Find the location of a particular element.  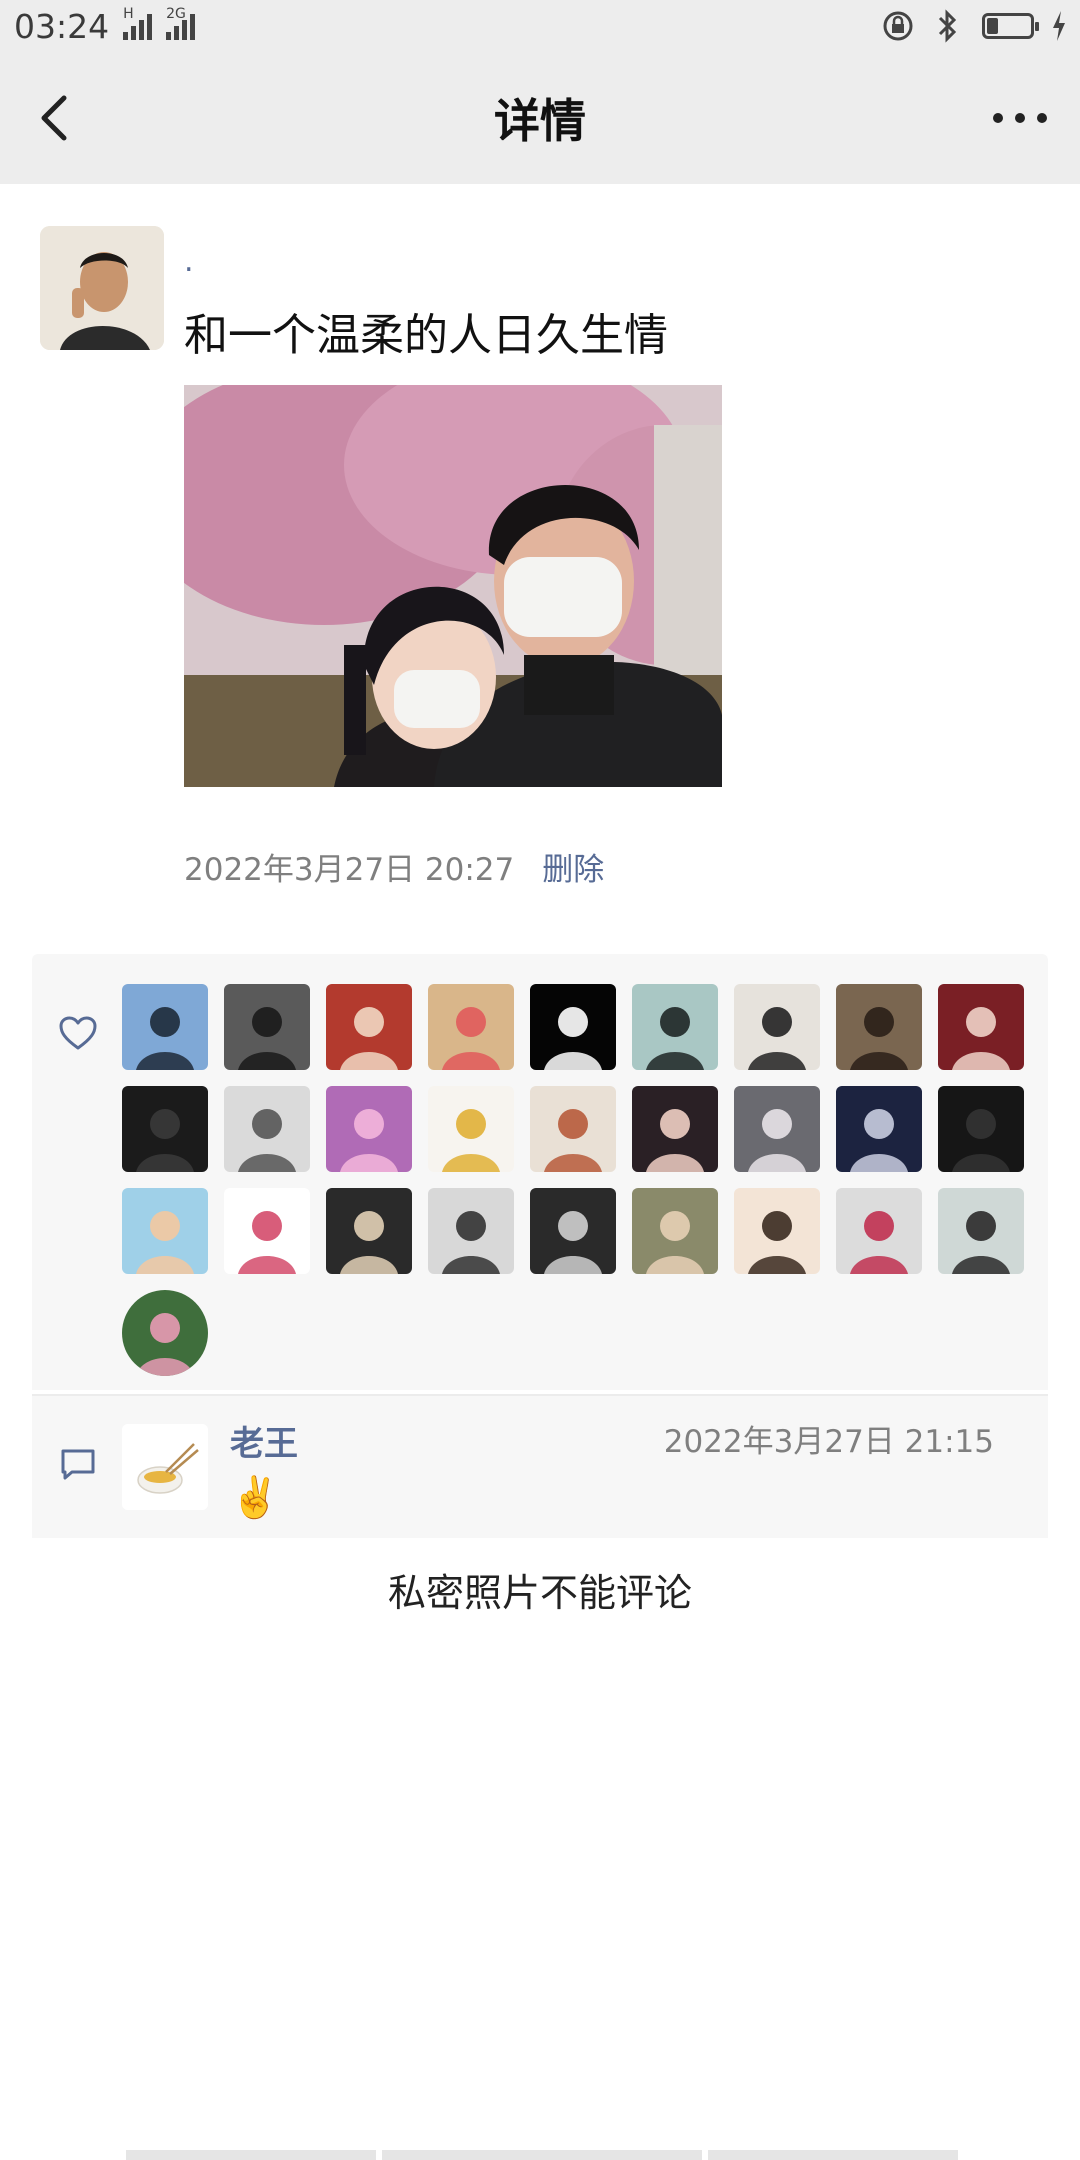

status-time: 03:24 is located at coordinates (62, 26).